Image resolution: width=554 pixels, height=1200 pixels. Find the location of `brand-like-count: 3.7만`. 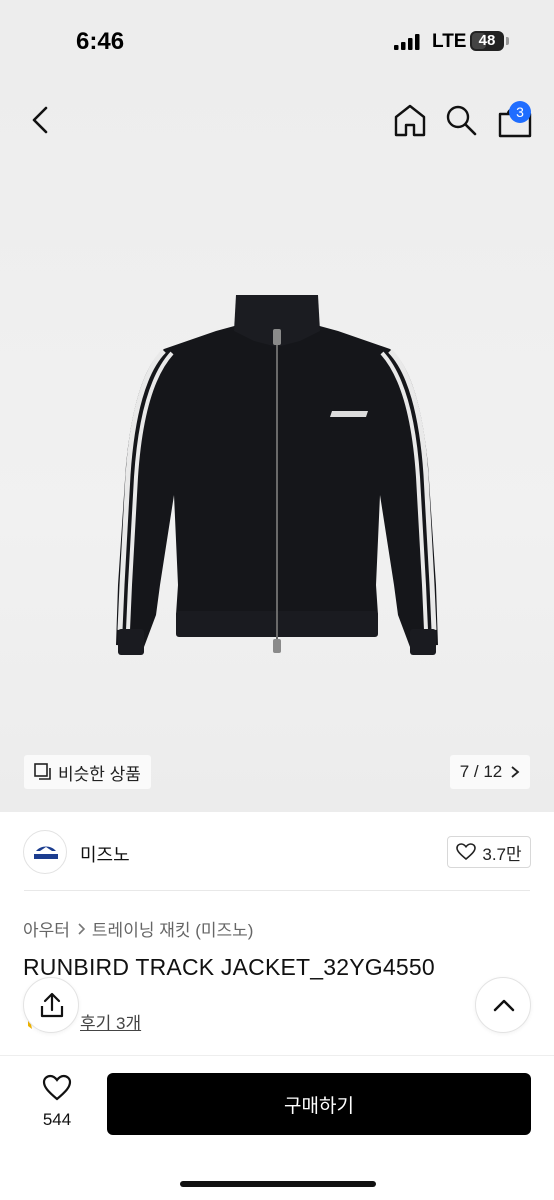

brand-like-count: 3.7만 is located at coordinates (502, 854).